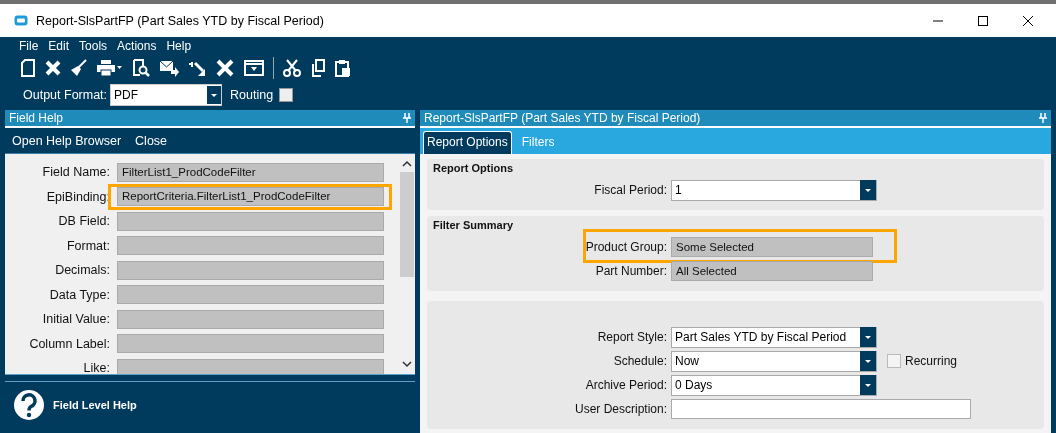  What do you see at coordinates (630, 190) in the screenshot?
I see `field-label: Fiscal Period:` at bounding box center [630, 190].